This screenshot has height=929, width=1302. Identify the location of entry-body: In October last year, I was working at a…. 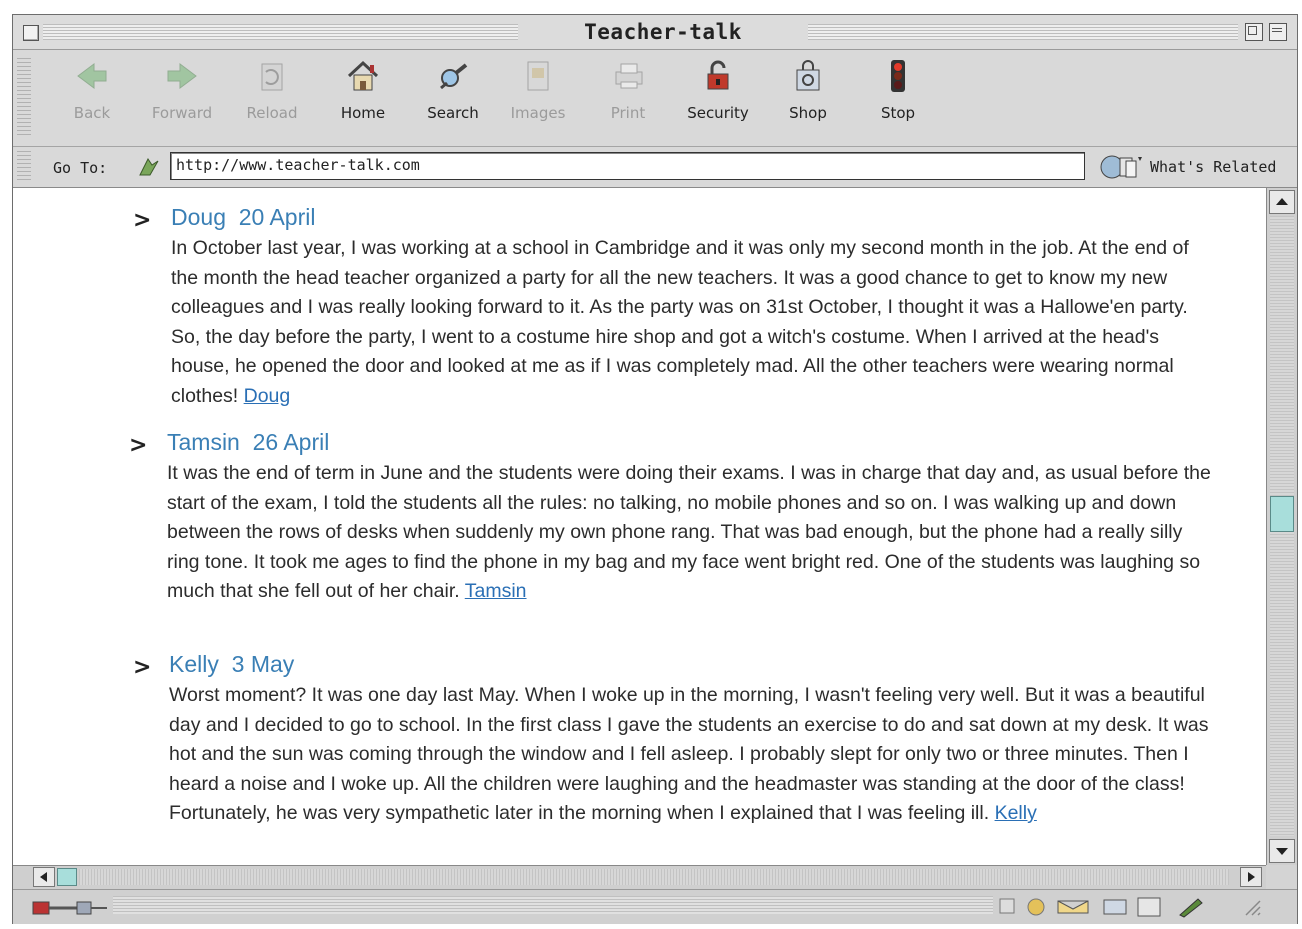
(680, 322).